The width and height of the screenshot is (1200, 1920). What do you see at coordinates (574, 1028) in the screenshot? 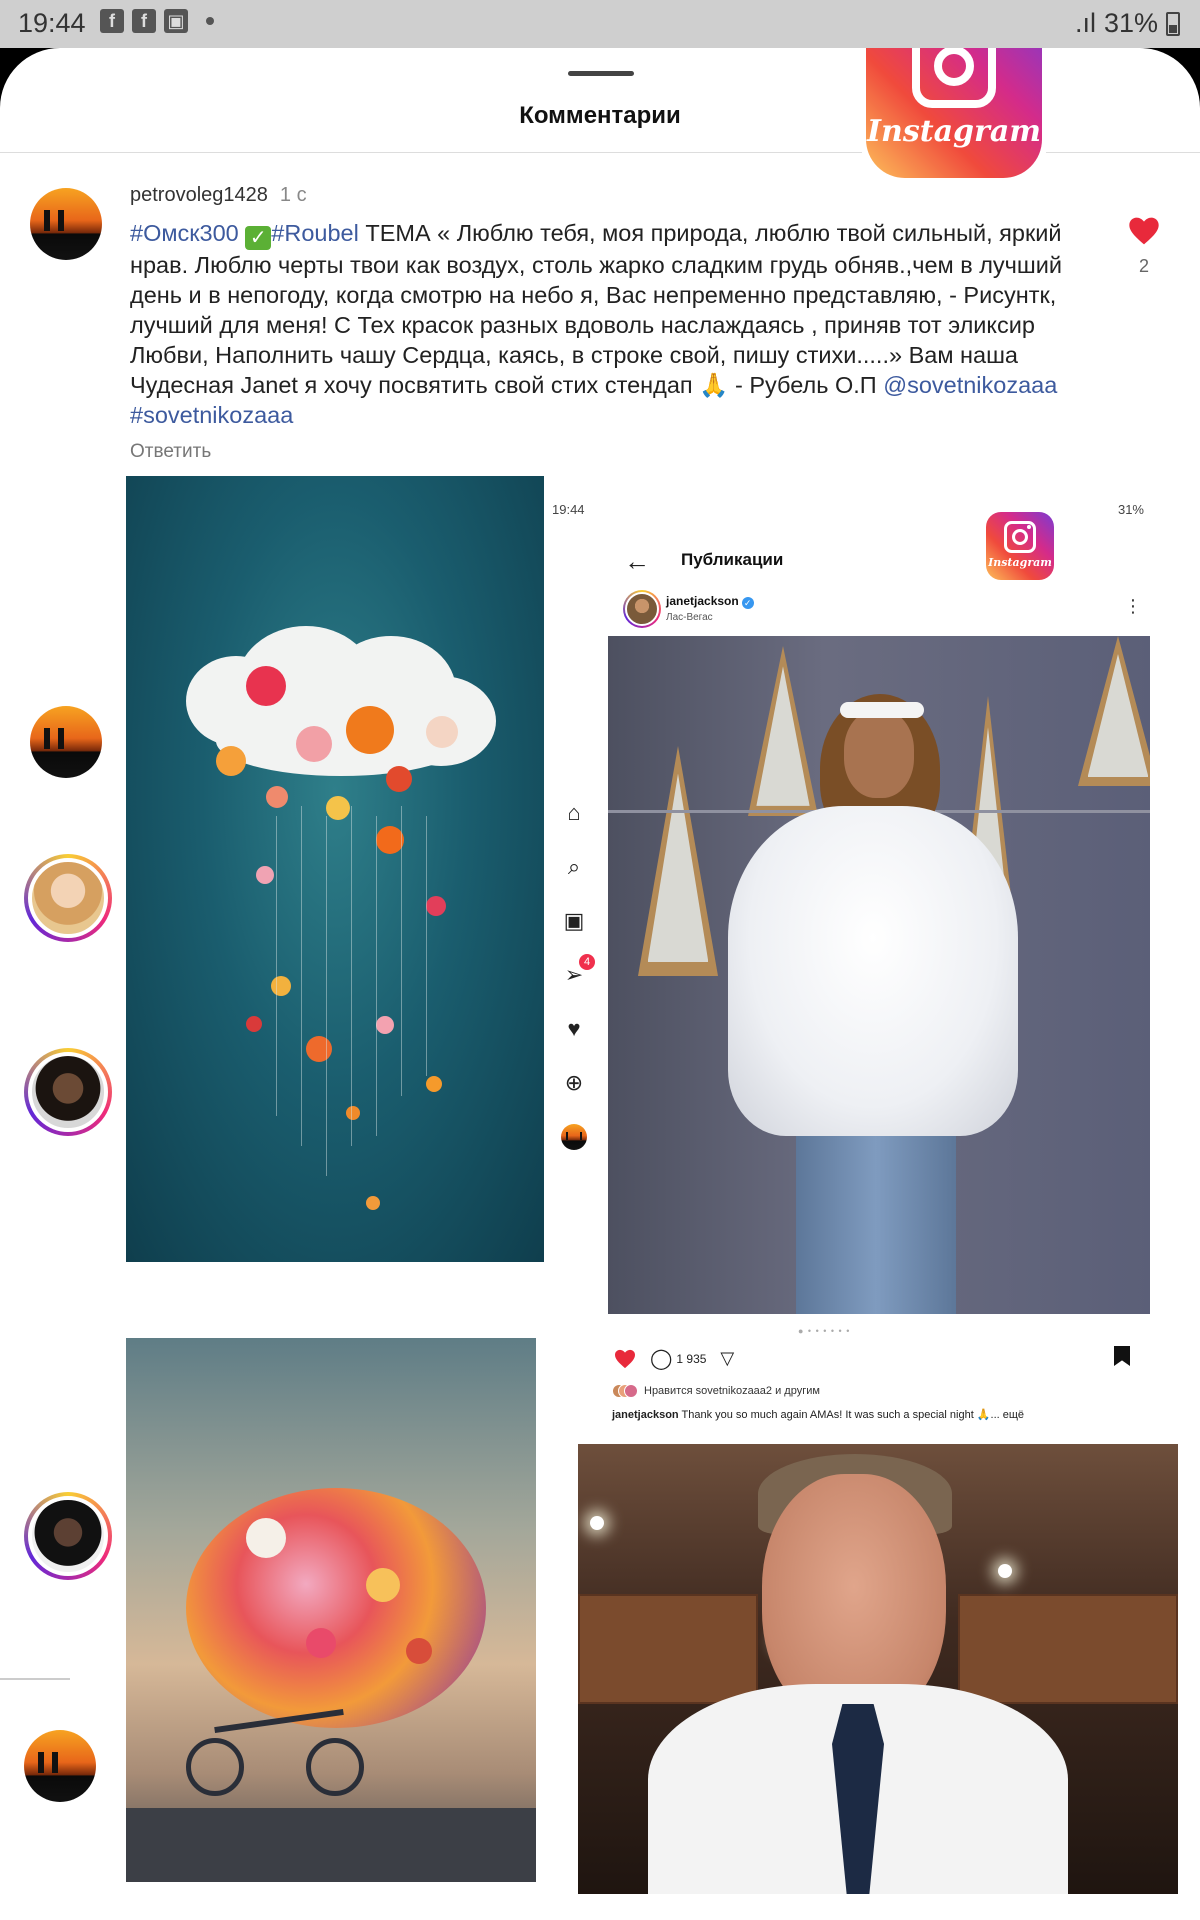
I see `heart-icon: ♥` at bounding box center [574, 1028].